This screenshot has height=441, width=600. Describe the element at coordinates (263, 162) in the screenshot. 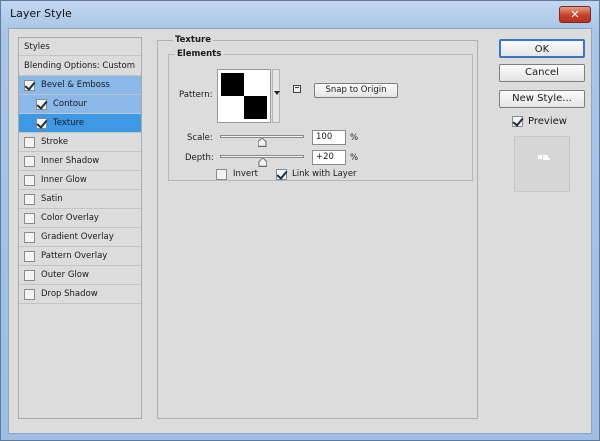

I see `depth-slider-thumb` at that location.